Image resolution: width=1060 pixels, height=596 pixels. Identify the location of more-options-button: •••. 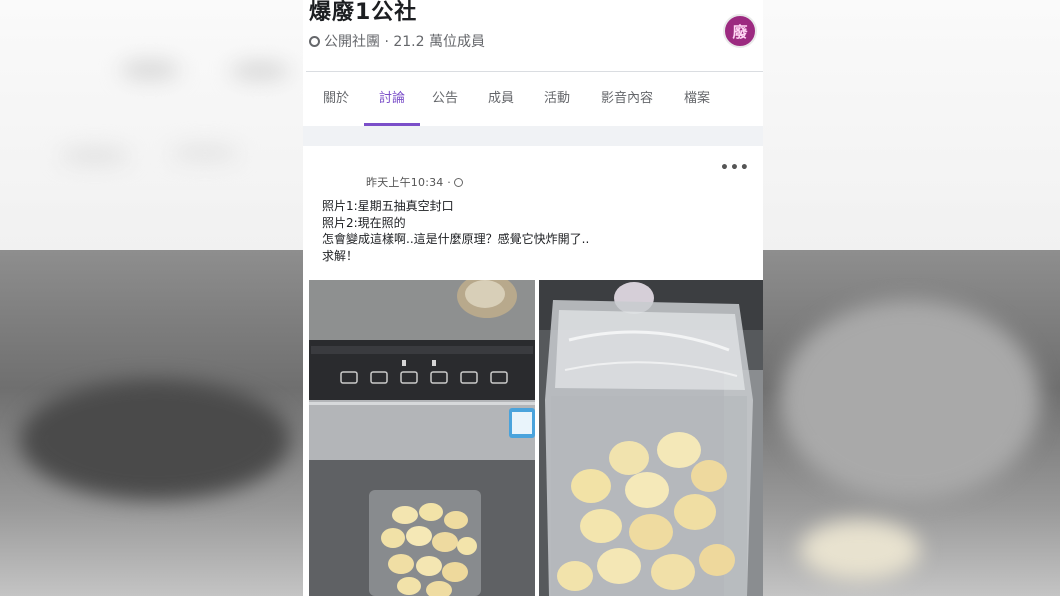
(734, 170).